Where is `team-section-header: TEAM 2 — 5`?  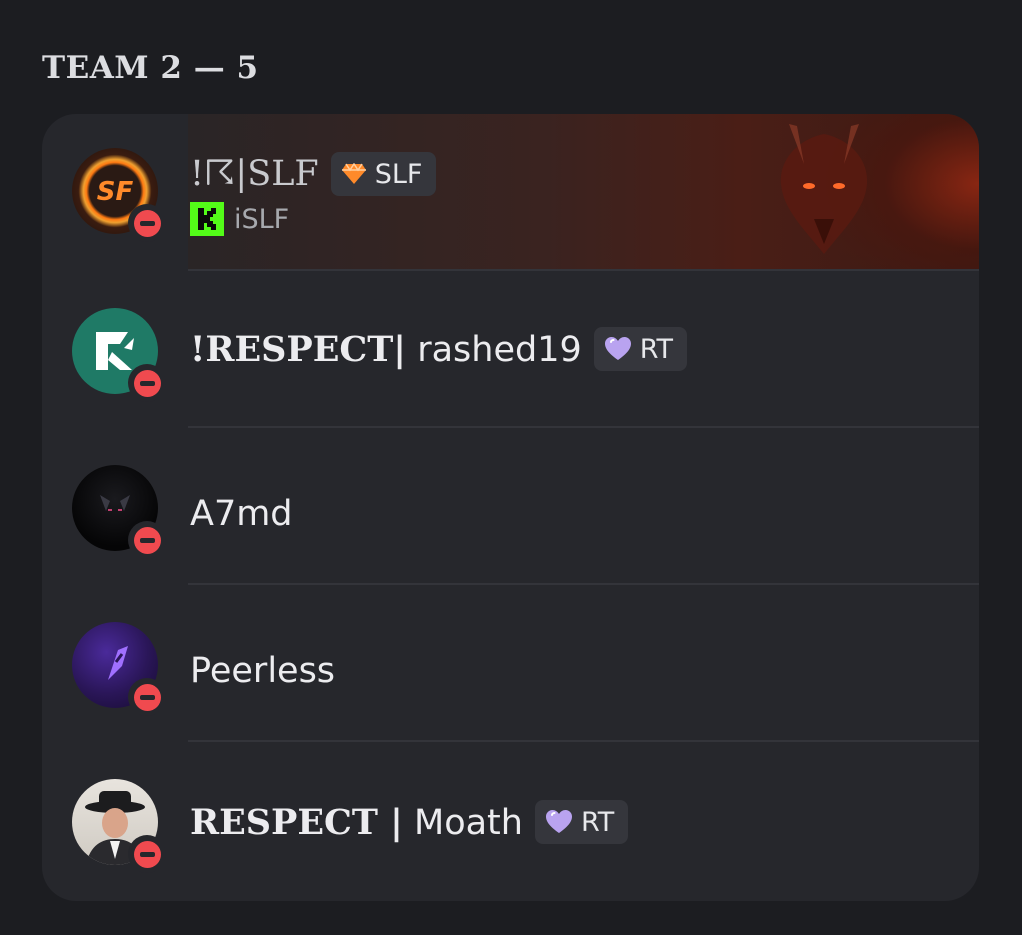
team-section-header: TEAM 2 — 5 is located at coordinates (150, 68).